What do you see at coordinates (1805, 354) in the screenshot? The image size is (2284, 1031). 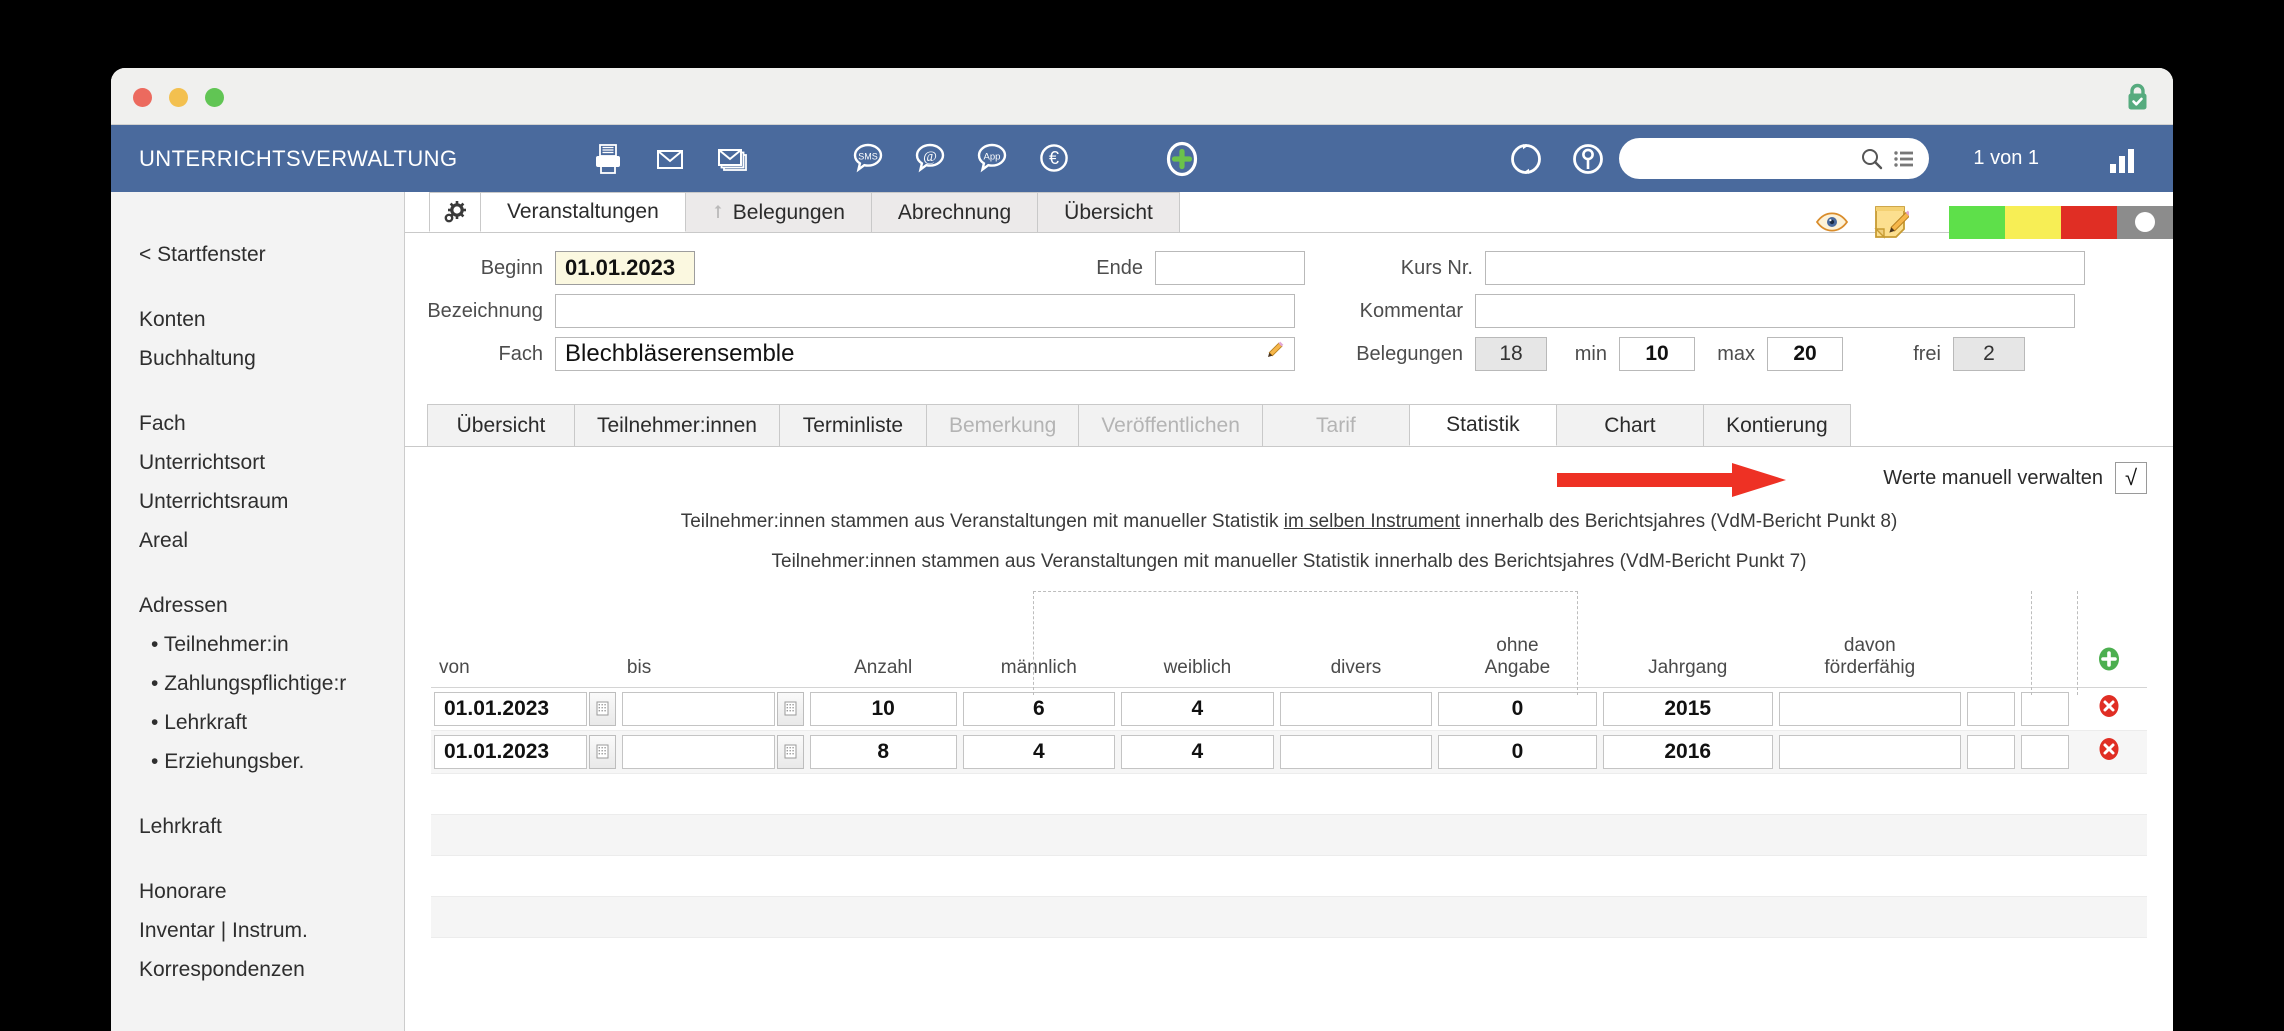 I see `input-max: 20` at bounding box center [1805, 354].